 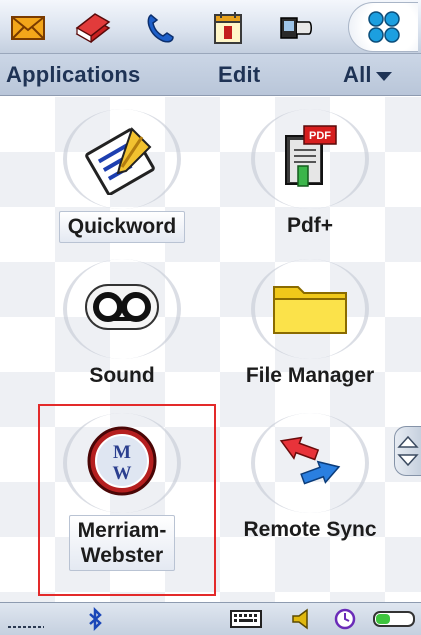 I want to click on quickword-icon, so click(x=120, y=161).